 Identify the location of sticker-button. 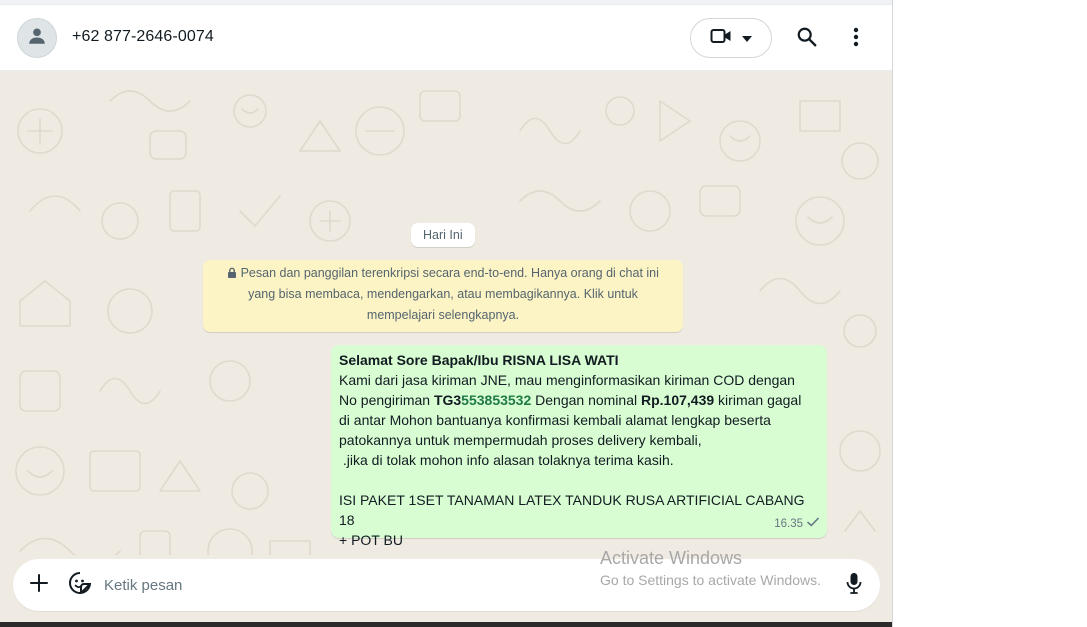
(80, 585).